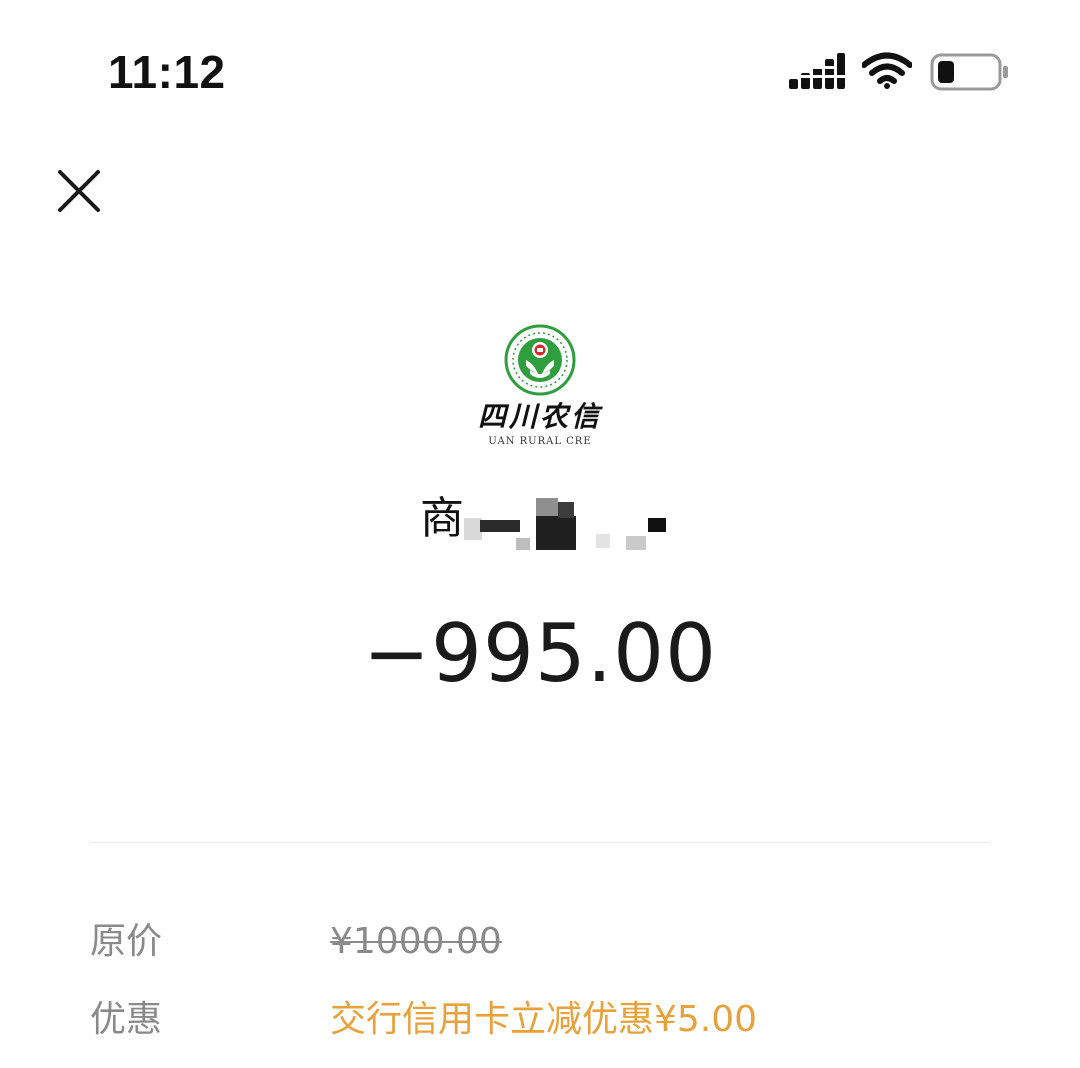 The image size is (1080, 1068). Describe the element at coordinates (540, 441) in the screenshot. I see `bank-name-en: UAN RURAL CRE` at that location.